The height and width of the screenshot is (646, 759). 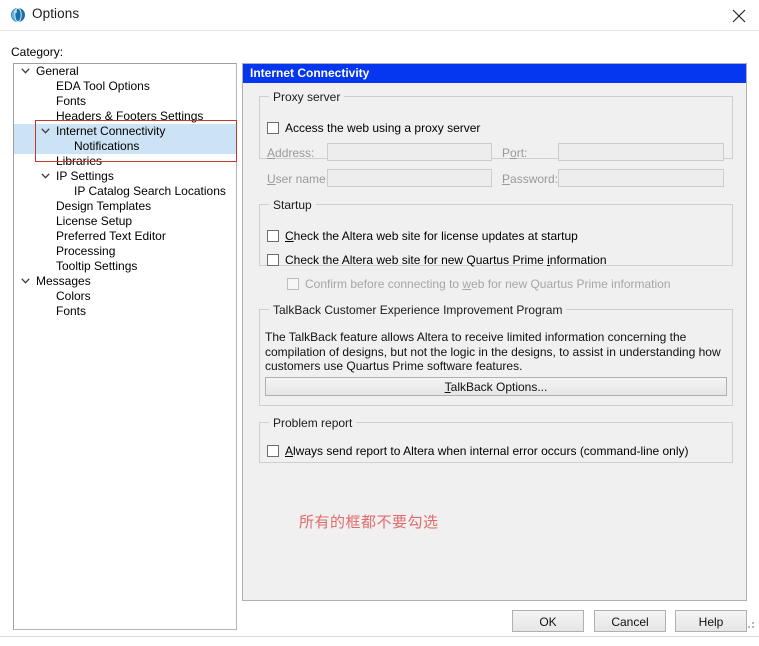 I want to click on tree-item: IP Settings, so click(x=125, y=176).